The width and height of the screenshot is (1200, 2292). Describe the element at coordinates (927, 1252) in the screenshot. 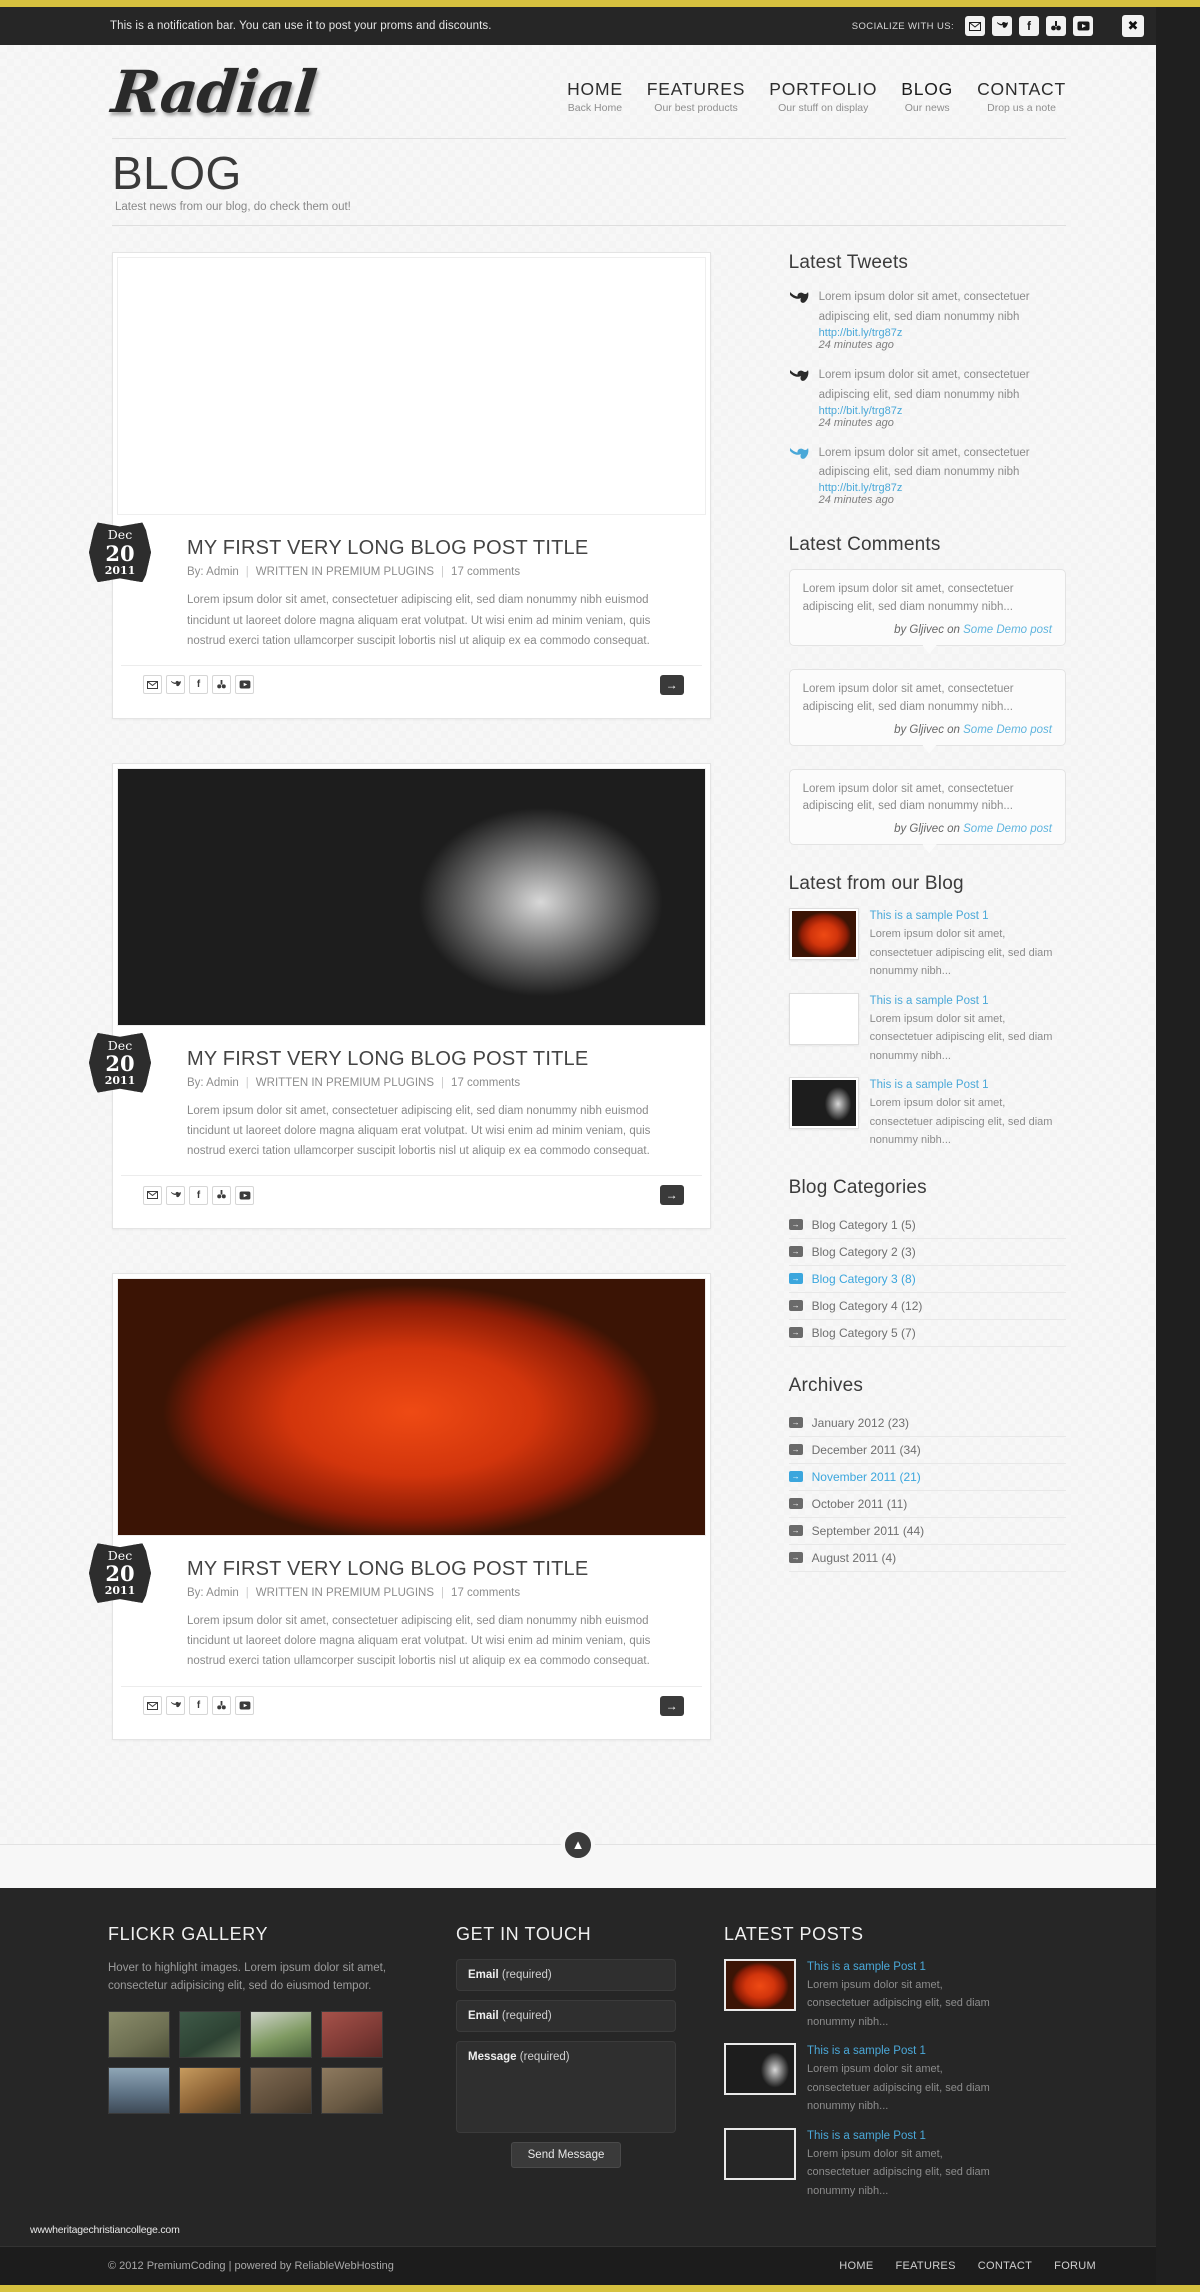

I see `category-item: → Blog Category 2 (3)` at that location.